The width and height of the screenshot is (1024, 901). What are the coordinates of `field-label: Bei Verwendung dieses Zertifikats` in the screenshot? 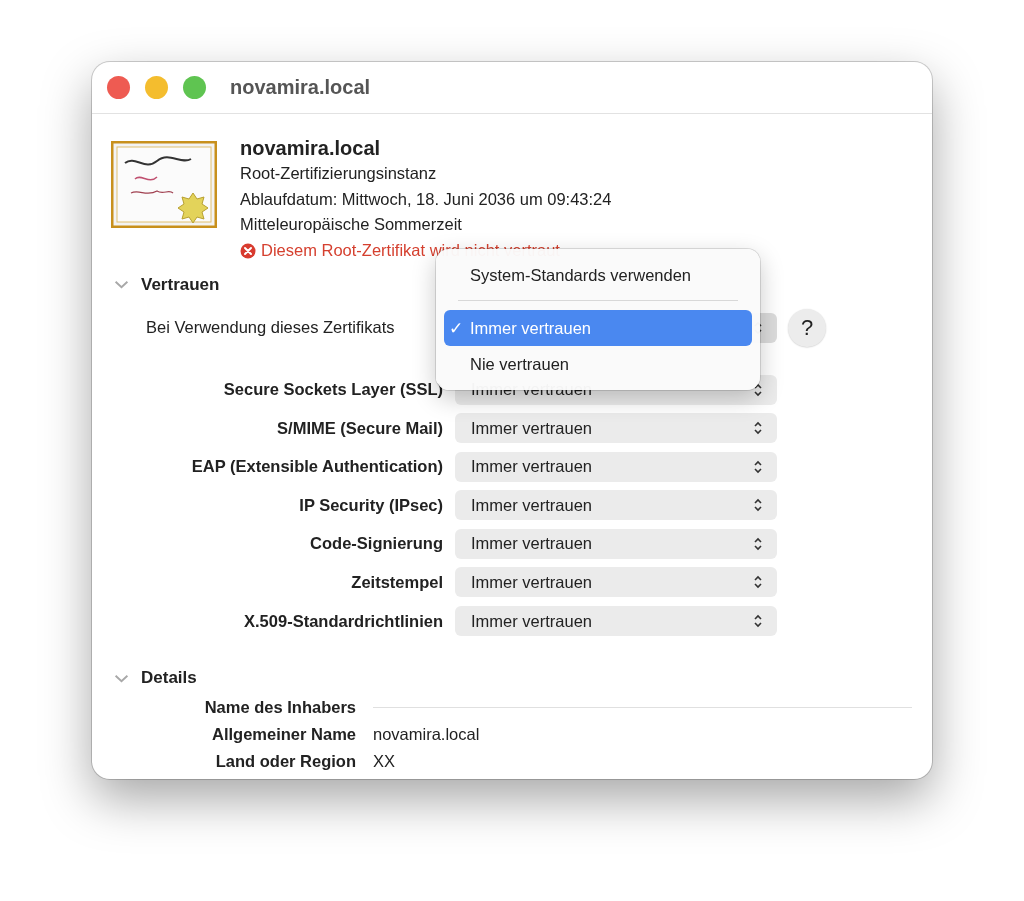 It's located at (271, 327).